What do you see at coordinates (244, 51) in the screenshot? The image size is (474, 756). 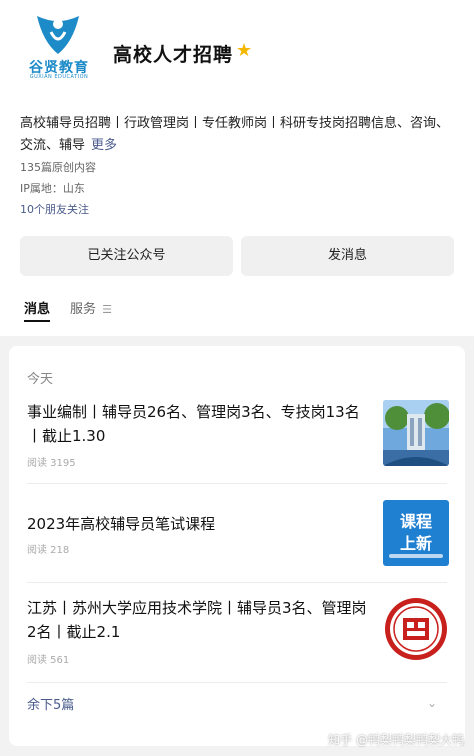 I see `star-icon: ★` at bounding box center [244, 51].